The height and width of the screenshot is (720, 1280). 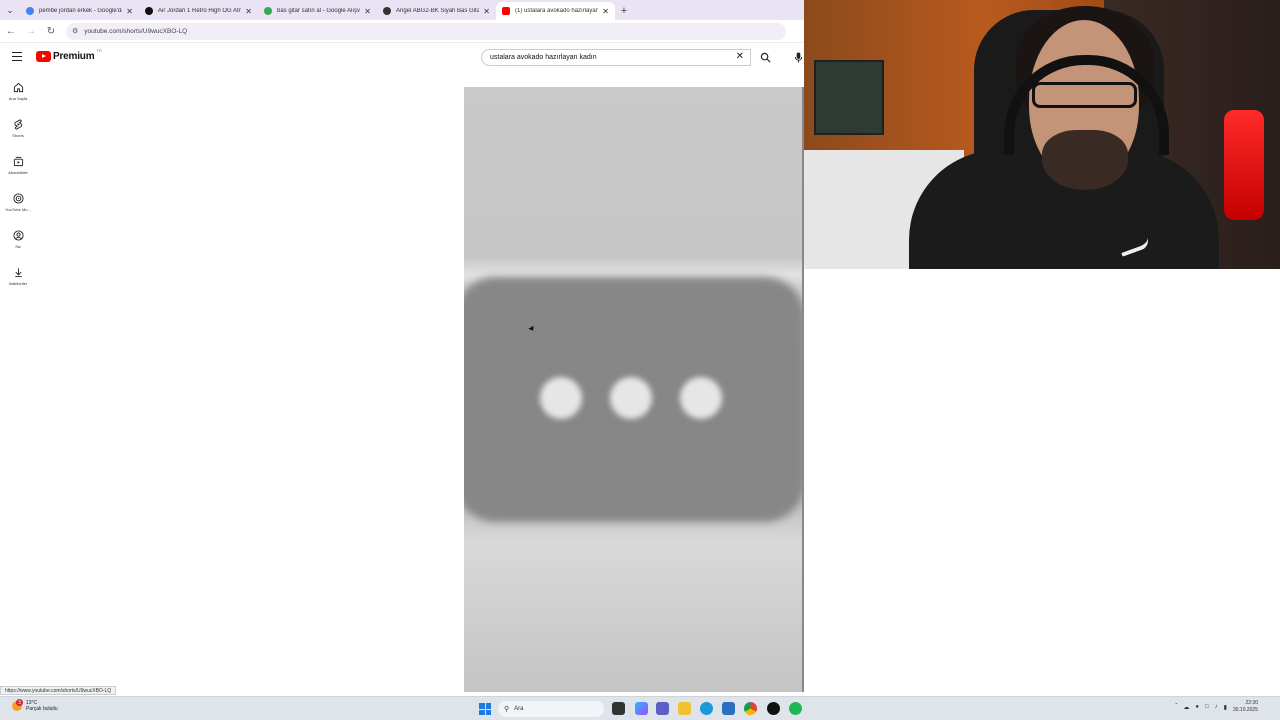 I want to click on reload-icon: ↻, so click(x=51, y=31).